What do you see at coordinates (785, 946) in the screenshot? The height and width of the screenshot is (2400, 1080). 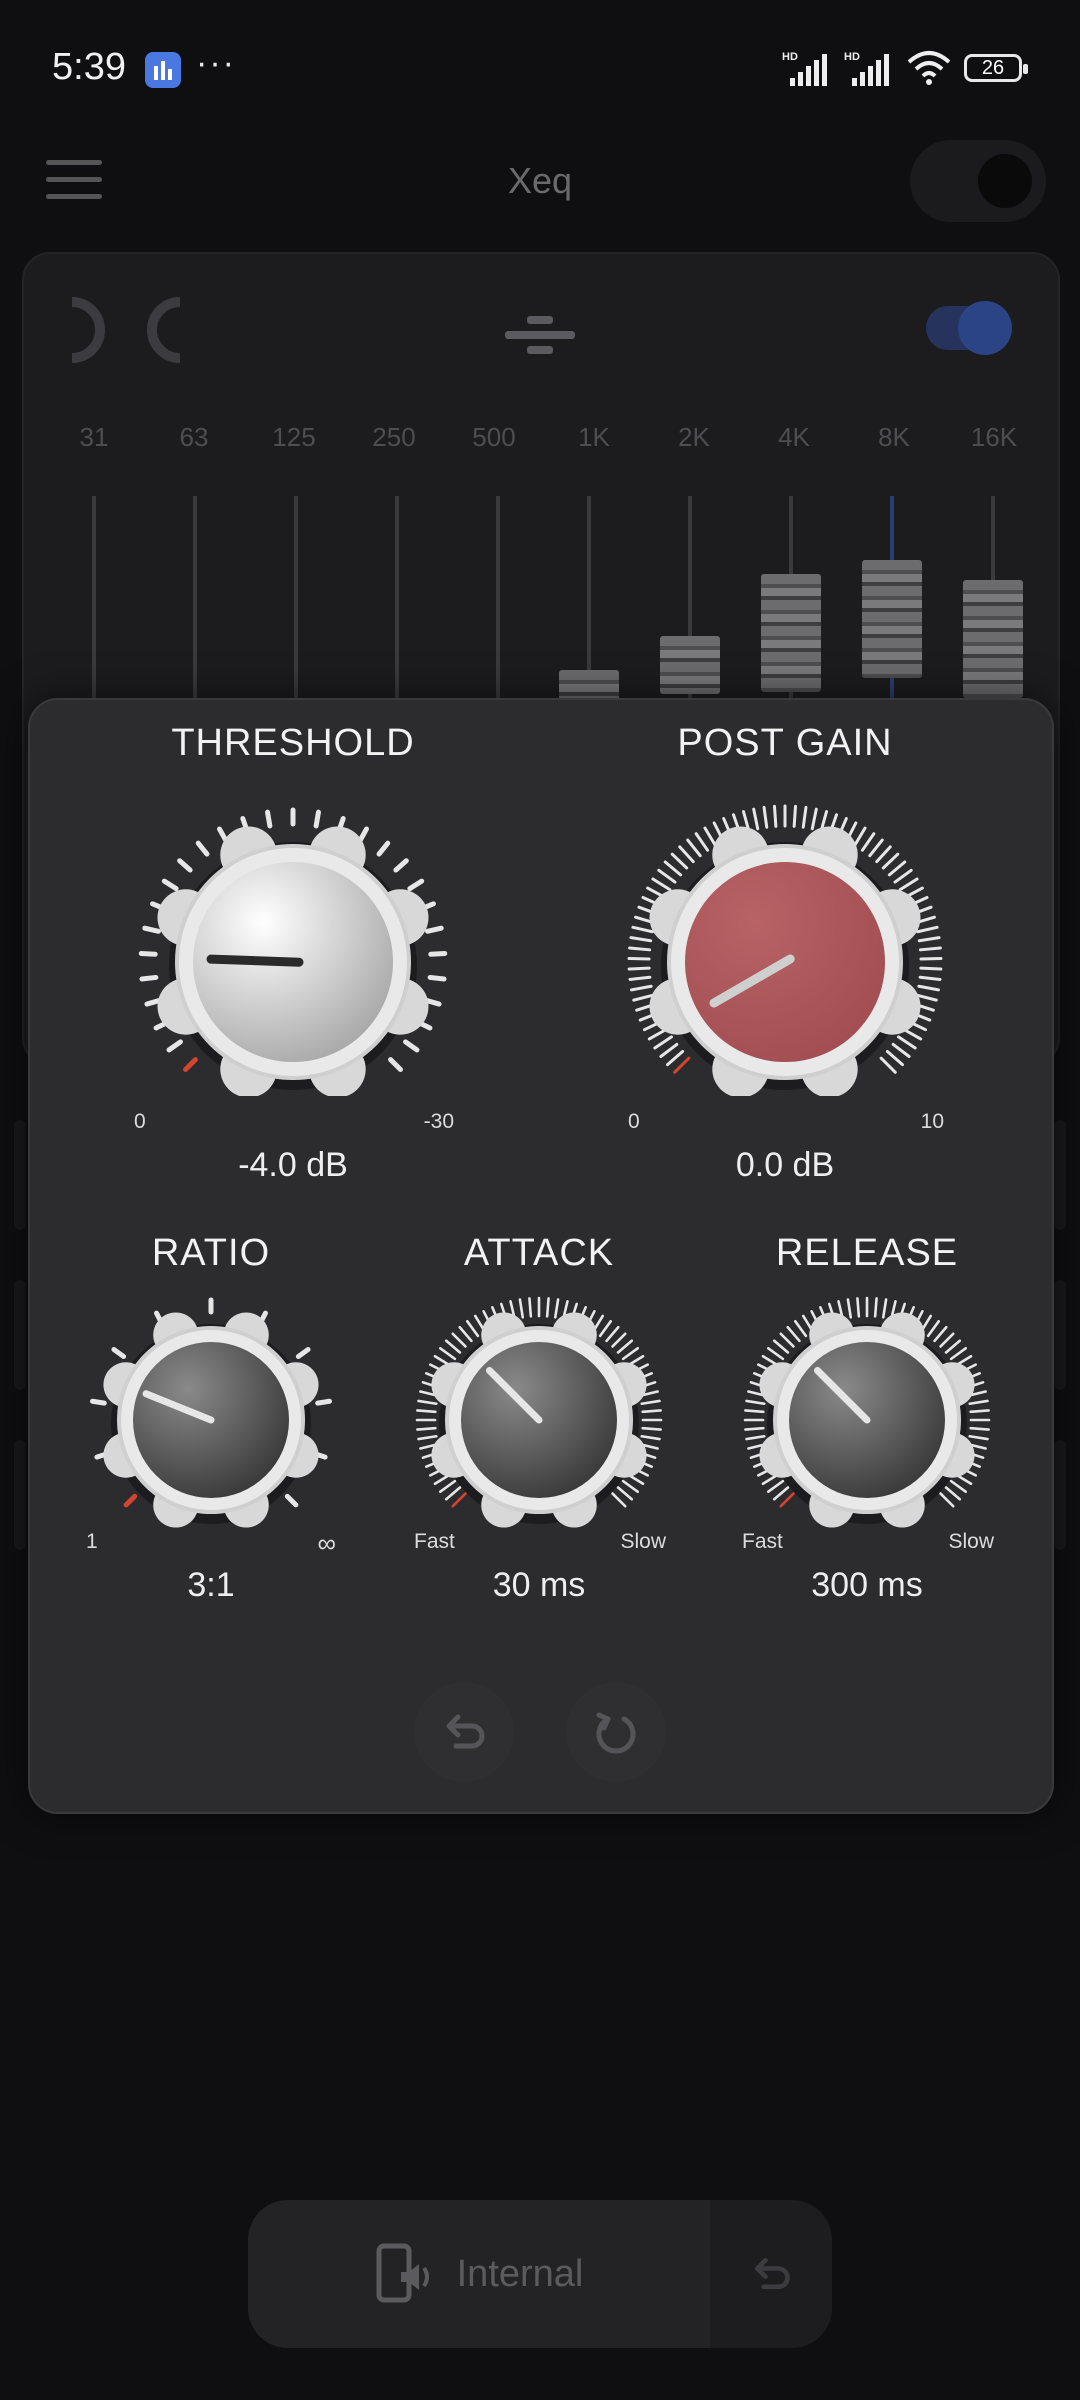 I see `post-gain-knob` at bounding box center [785, 946].